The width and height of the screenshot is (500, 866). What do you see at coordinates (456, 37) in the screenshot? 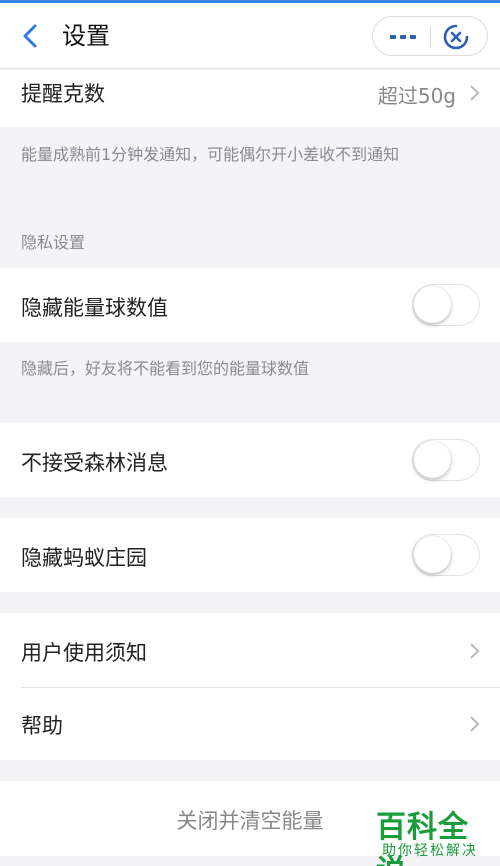
I see `close-mini-program-icon` at bounding box center [456, 37].